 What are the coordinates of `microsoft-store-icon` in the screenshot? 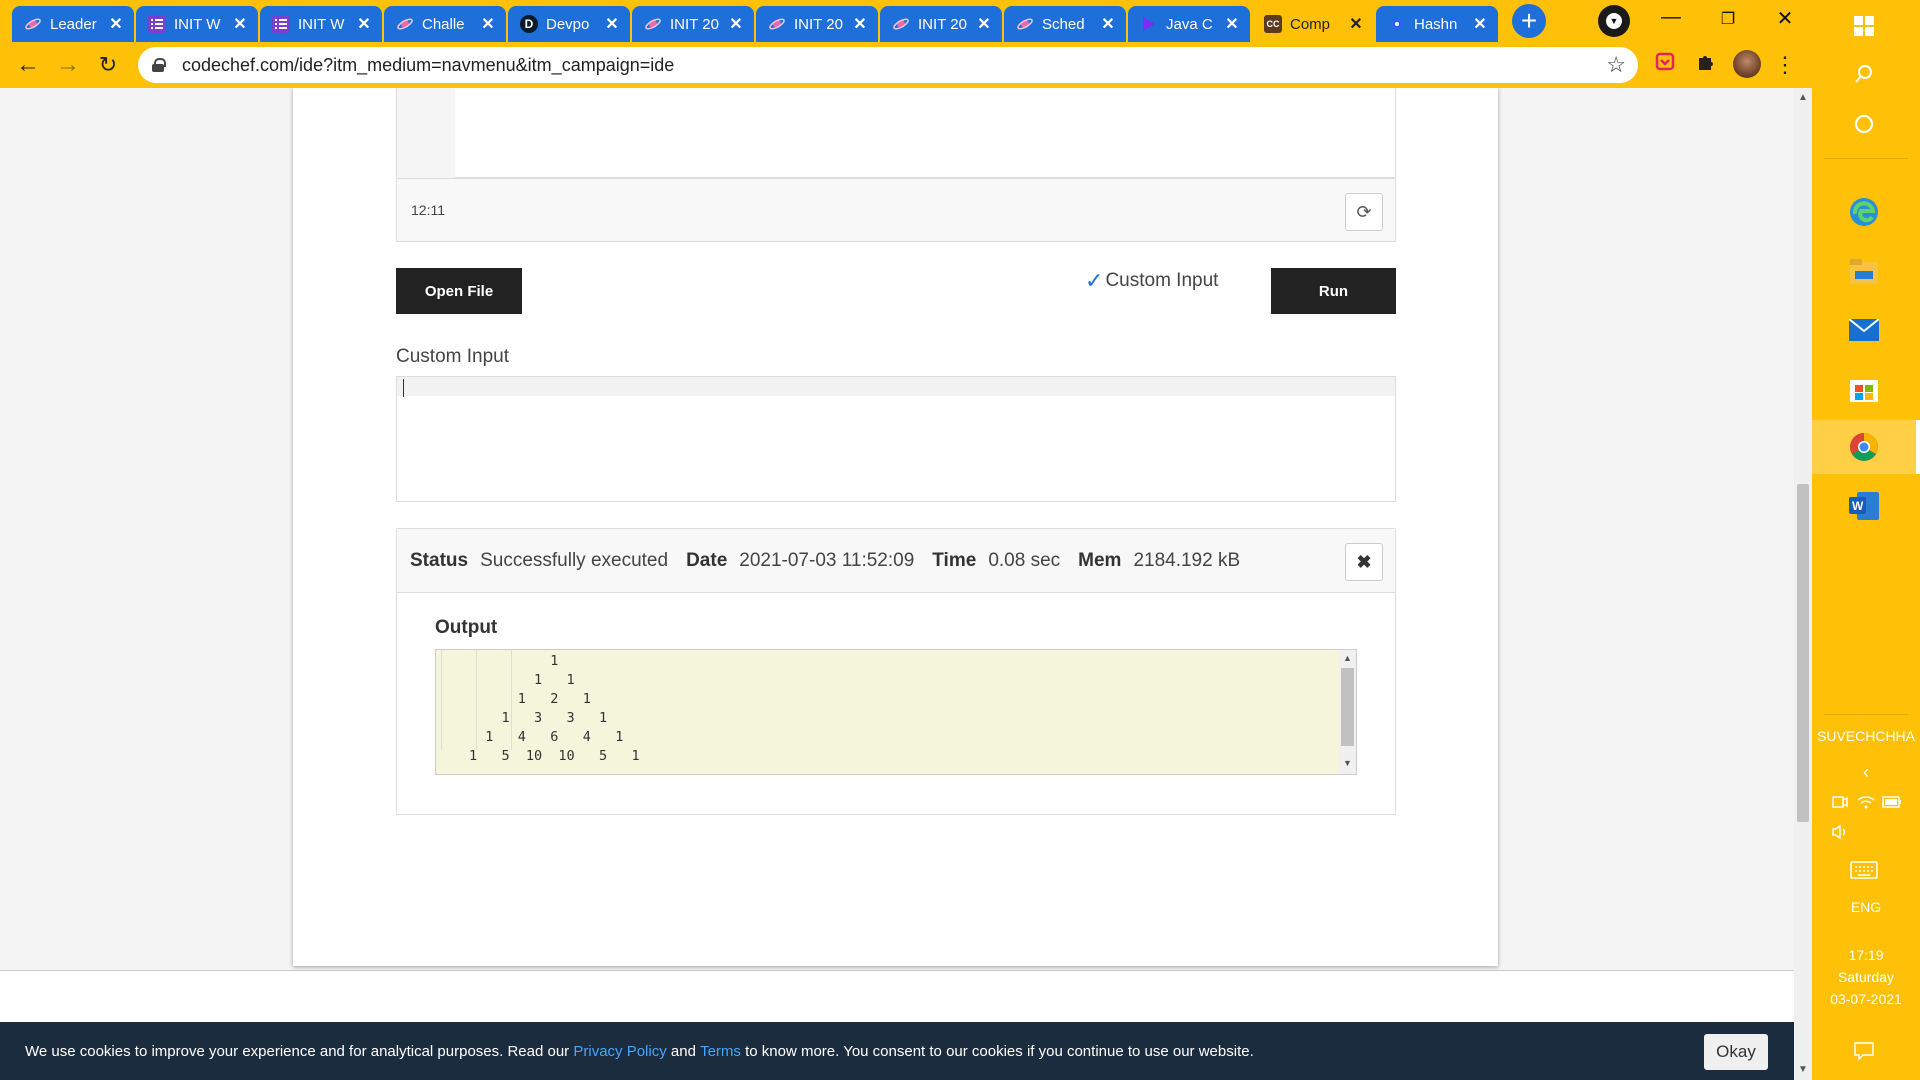 It's located at (1864, 388).